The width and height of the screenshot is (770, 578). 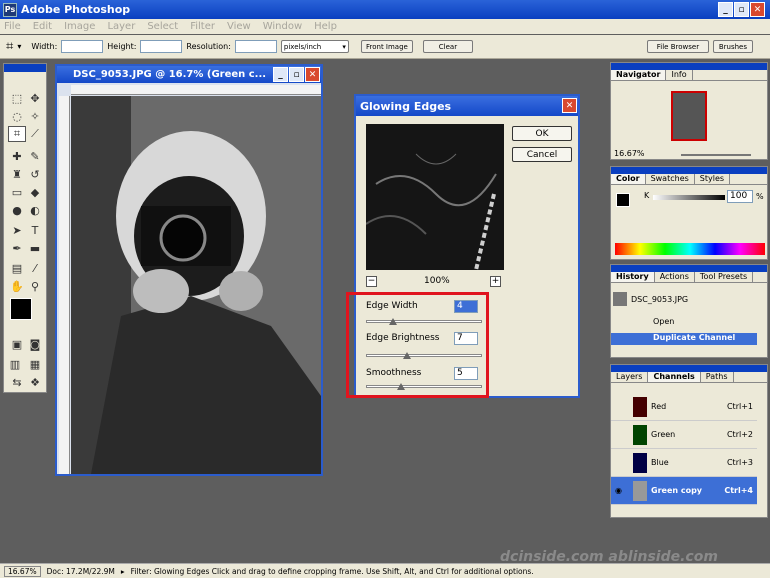 What do you see at coordinates (569, 105) in the screenshot?
I see `dialog-close-button: ✕` at bounding box center [569, 105].